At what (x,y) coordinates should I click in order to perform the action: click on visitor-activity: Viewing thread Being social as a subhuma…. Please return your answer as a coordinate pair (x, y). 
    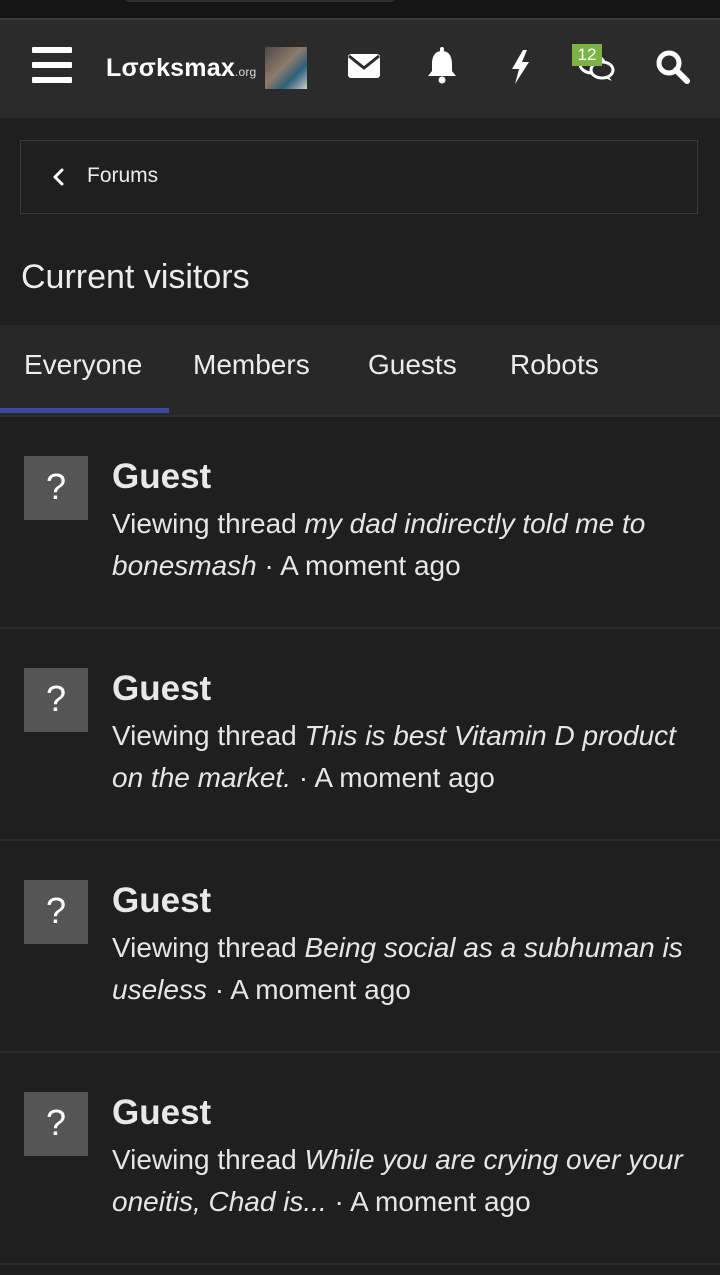
    Looking at the image, I should click on (407, 968).